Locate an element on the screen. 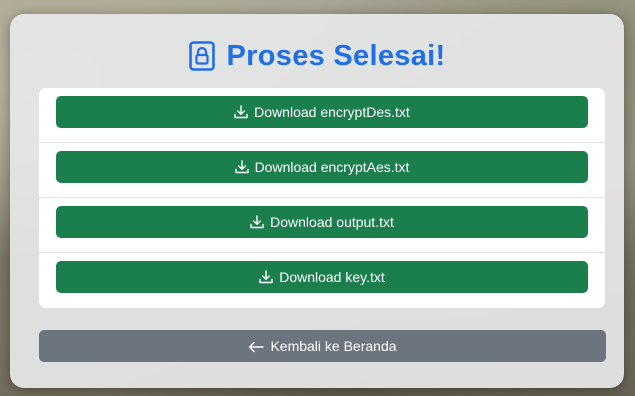 This screenshot has width=635, height=396. download-encryptdes-button: Download encryptDes.txt is located at coordinates (322, 112).